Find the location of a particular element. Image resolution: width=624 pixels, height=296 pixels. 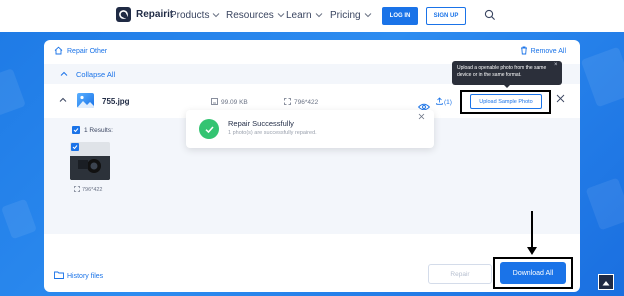

thumbnail-dimensions-value: 796*422 is located at coordinates (92, 190).